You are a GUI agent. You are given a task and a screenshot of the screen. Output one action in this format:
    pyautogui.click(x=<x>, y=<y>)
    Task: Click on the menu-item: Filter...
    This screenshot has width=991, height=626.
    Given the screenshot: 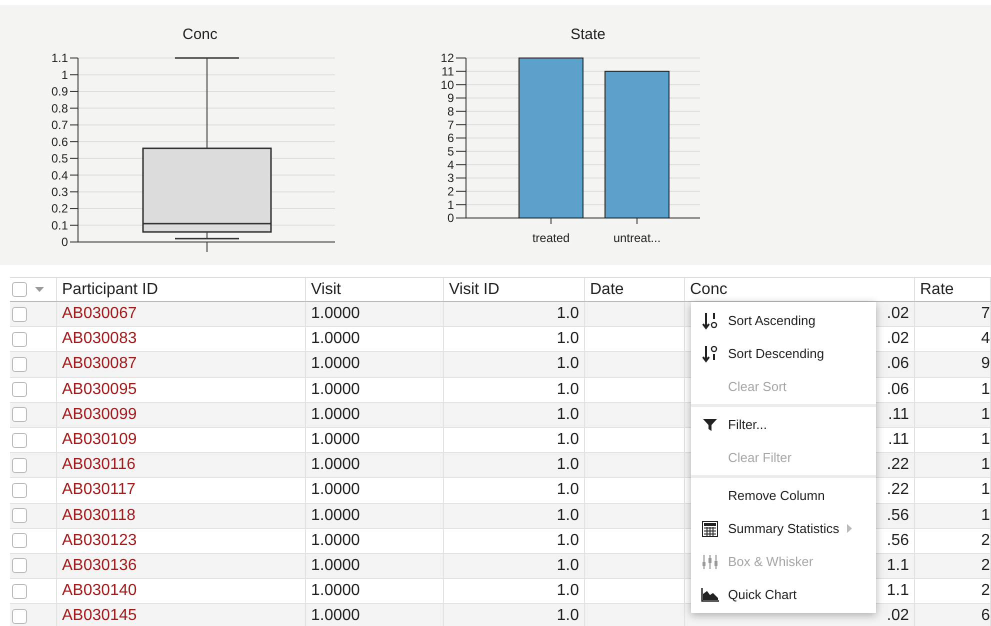 What is the action you would take?
    pyautogui.click(x=783, y=424)
    